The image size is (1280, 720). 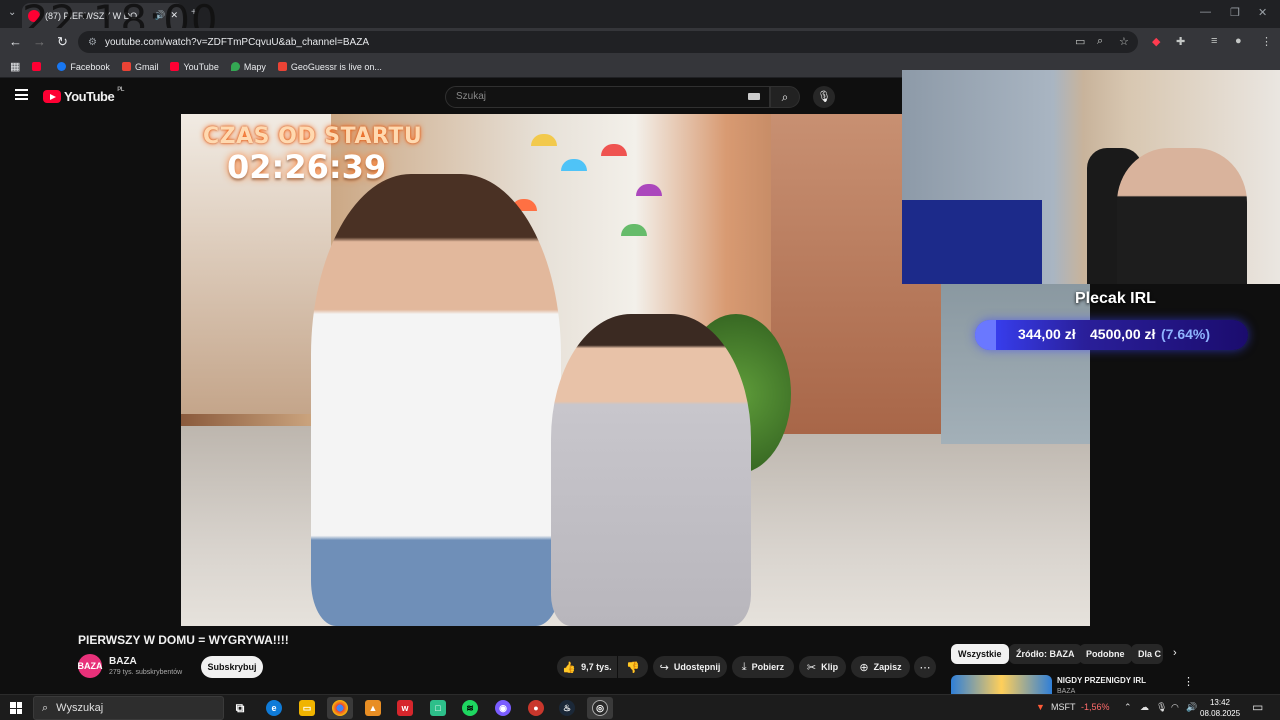 I want to click on bookmark-maps: Mapy, so click(x=248, y=66).